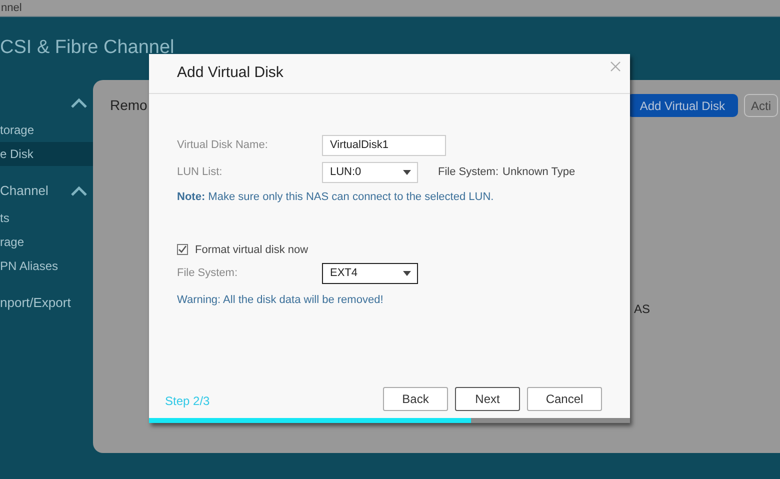 This screenshot has height=479, width=780. Describe the element at coordinates (415, 399) in the screenshot. I see `dialog-button: Back` at that location.